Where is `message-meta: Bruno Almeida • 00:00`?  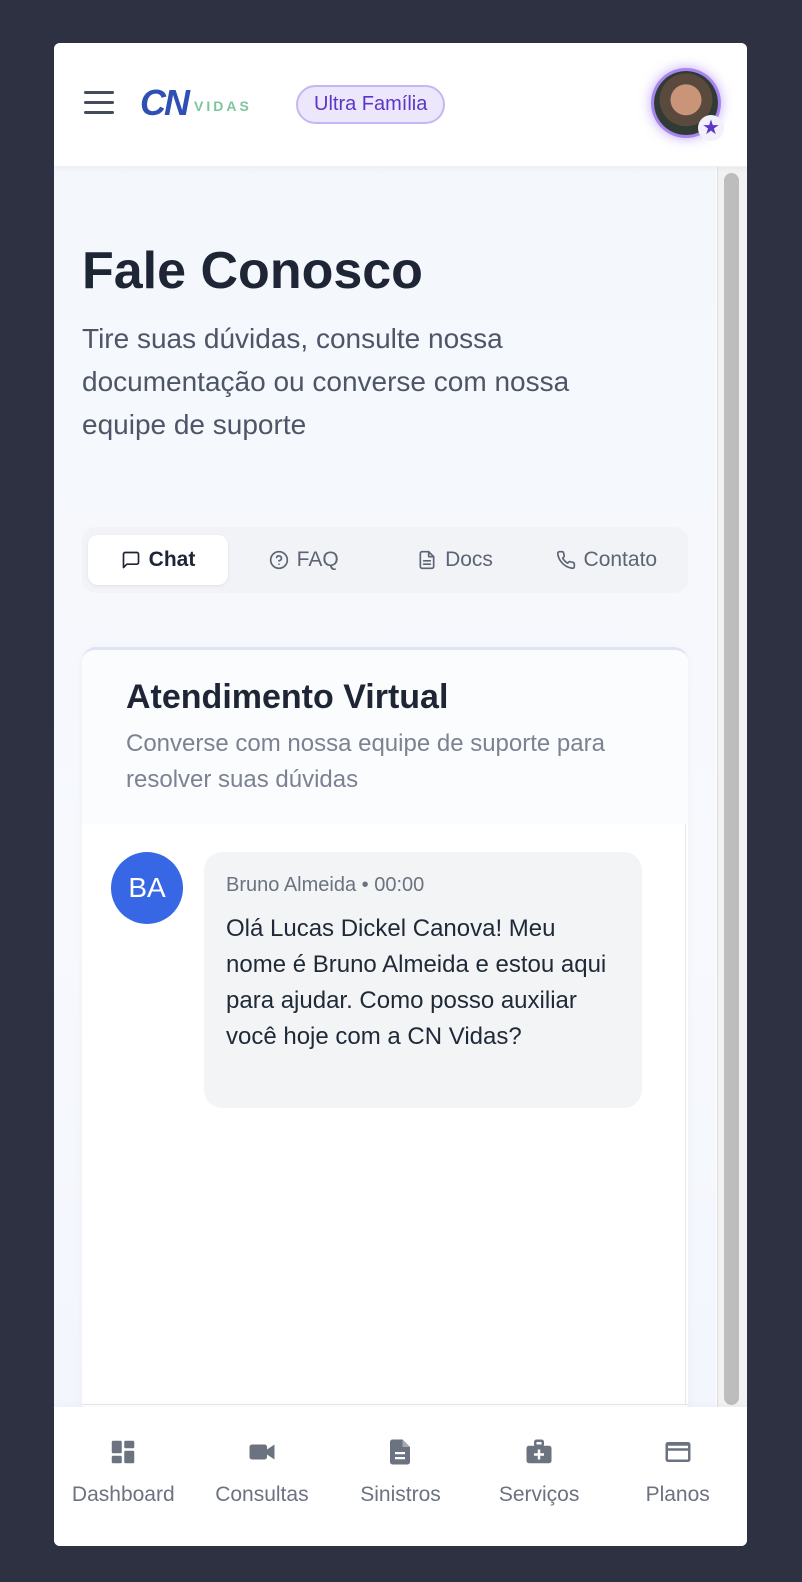 message-meta: Bruno Almeida • 00:00 is located at coordinates (325, 885).